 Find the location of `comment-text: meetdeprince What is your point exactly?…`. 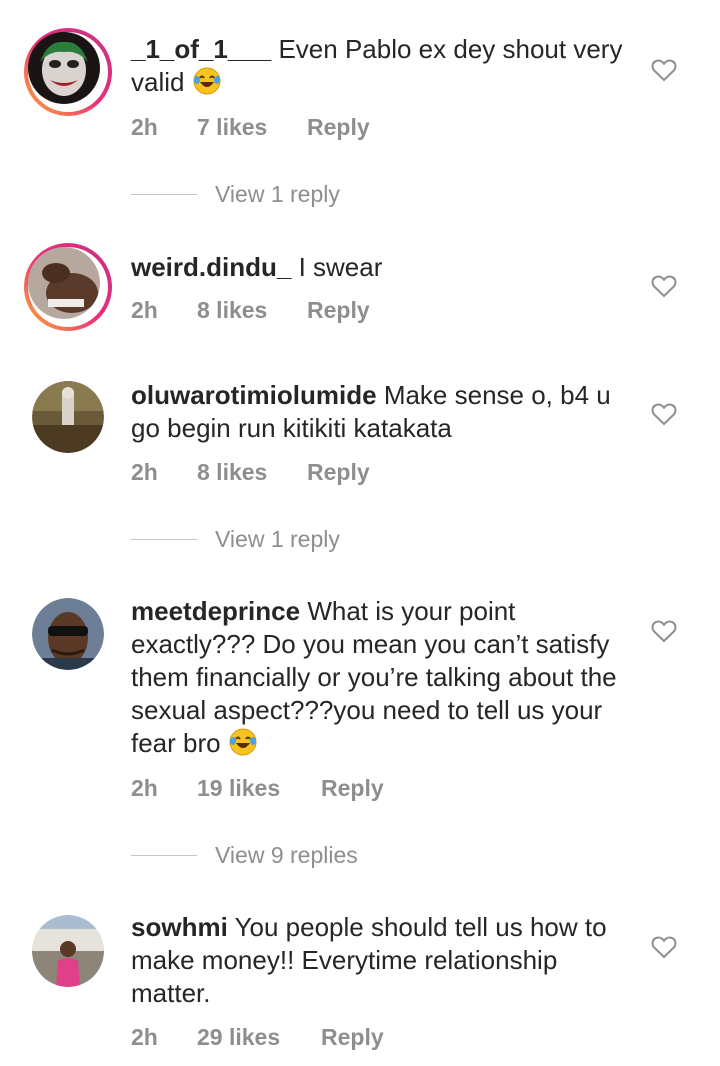

comment-text: meetdeprince What is your point exactly?… is located at coordinates (381, 677).